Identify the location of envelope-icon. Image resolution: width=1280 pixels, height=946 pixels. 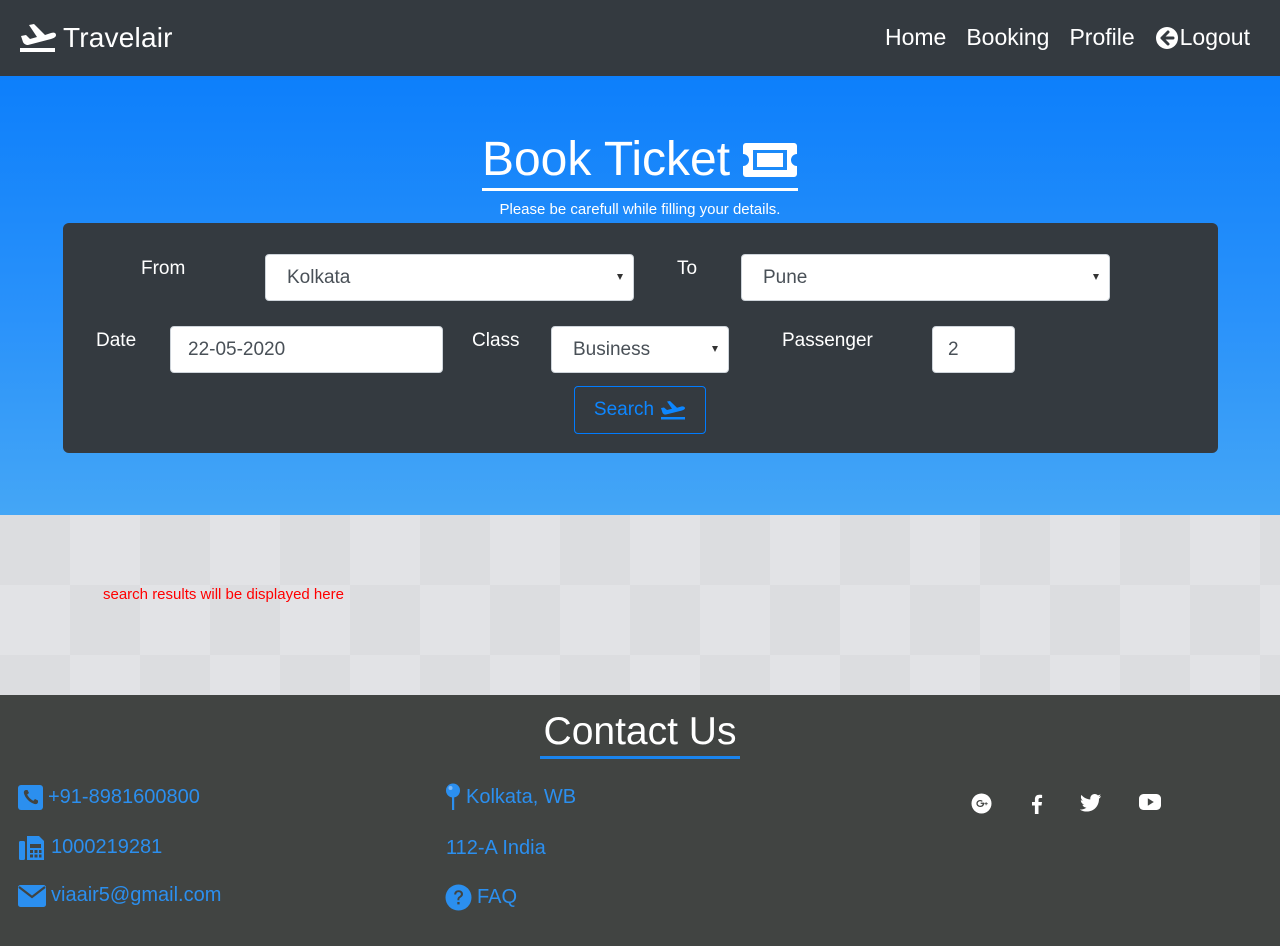
(32, 895).